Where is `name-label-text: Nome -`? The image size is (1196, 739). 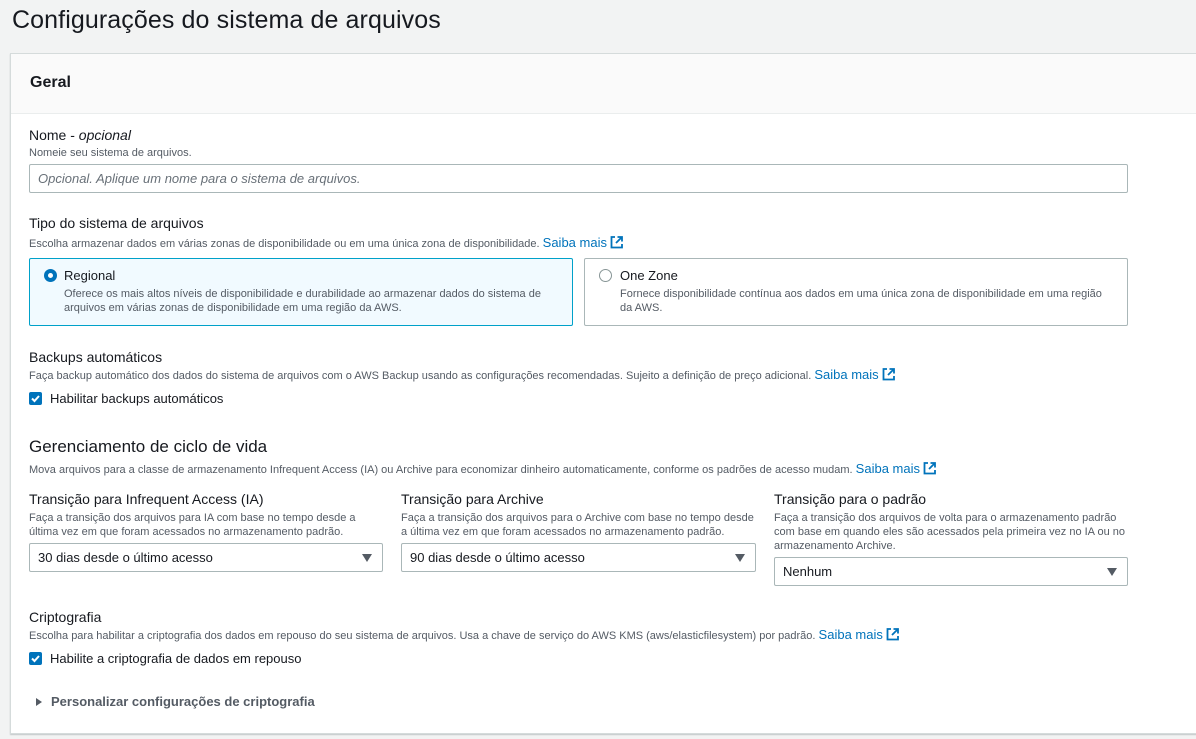
name-label-text: Nome - is located at coordinates (54, 135).